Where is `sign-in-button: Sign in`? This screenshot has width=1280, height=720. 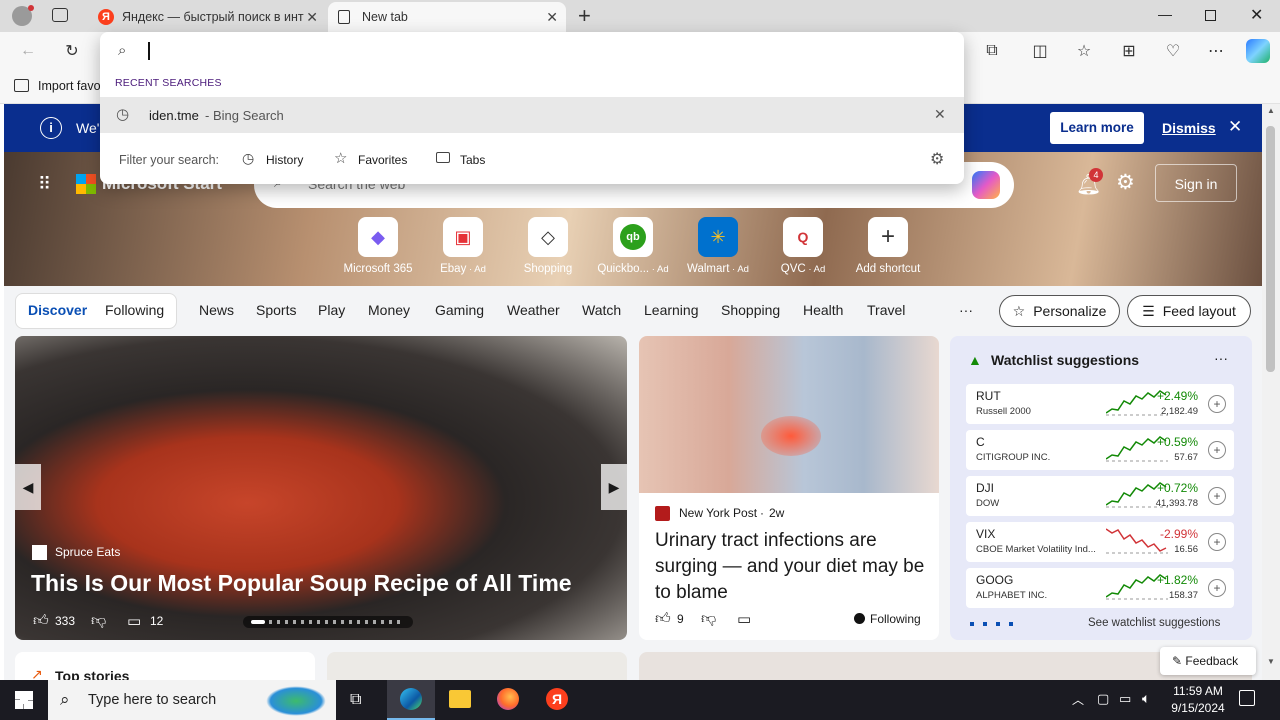
sign-in-button: Sign in is located at coordinates (1196, 183).